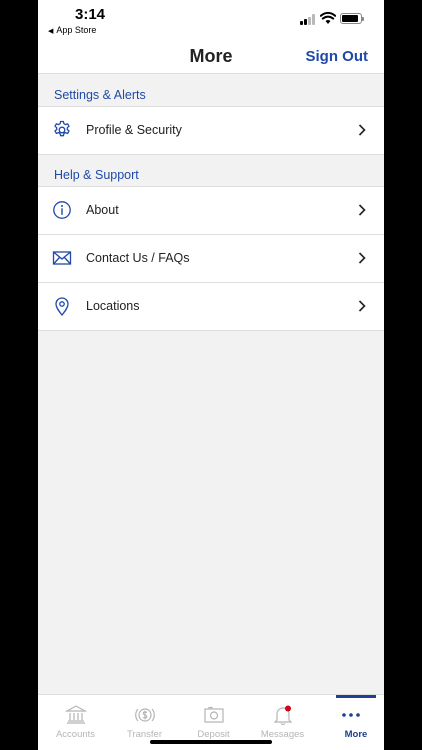 The image size is (422, 750). What do you see at coordinates (352, 18) in the screenshot?
I see `battery-icon` at bounding box center [352, 18].